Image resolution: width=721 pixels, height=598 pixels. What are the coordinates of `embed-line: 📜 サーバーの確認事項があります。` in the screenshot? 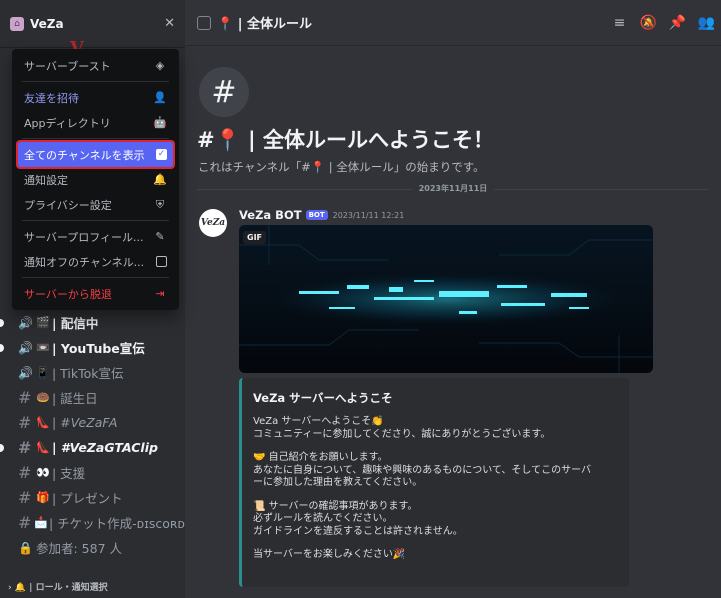 It's located at (335, 506).